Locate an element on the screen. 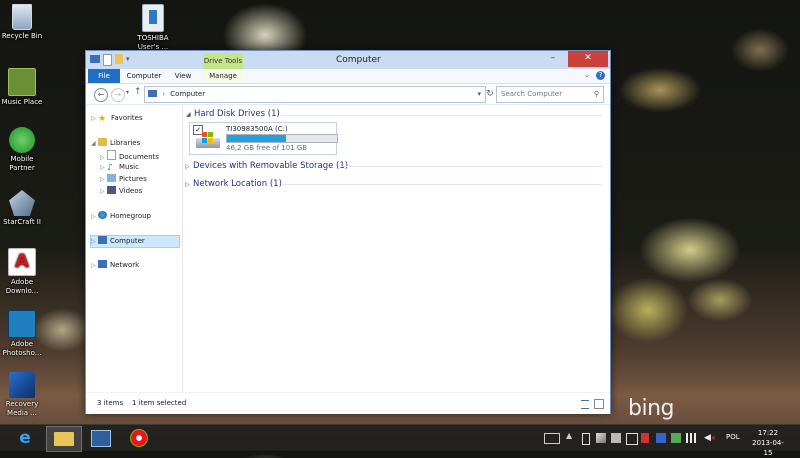 The height and width of the screenshot is (458, 800). search-input: Search Computer ⚲ is located at coordinates (550, 94).